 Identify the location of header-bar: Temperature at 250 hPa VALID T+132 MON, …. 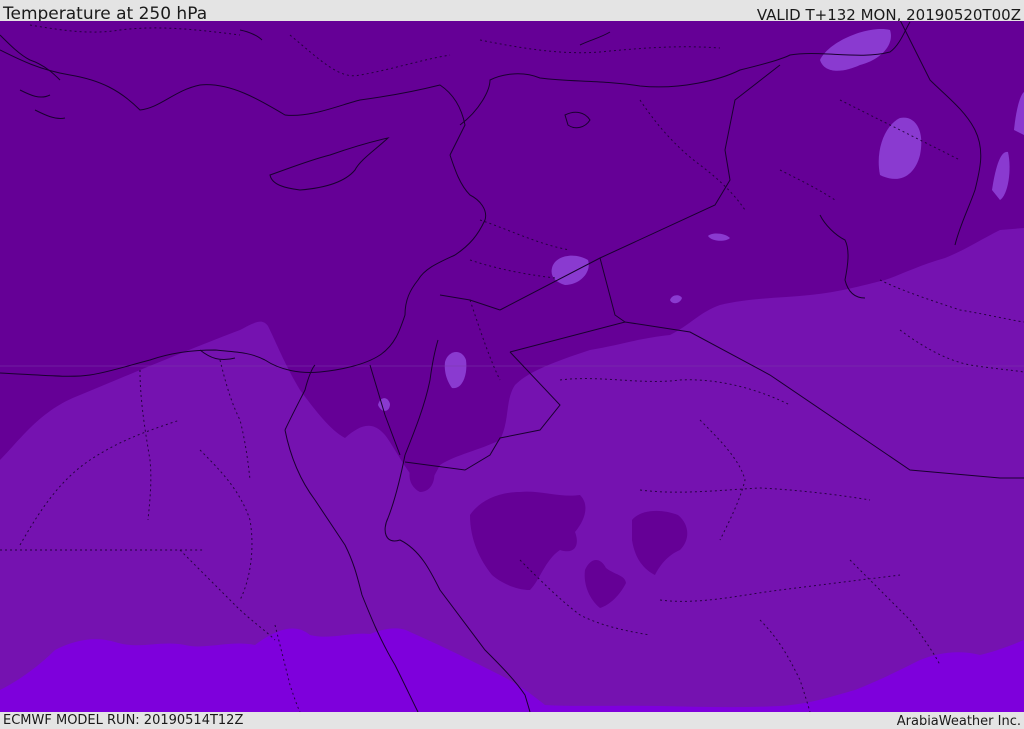
(512, 12).